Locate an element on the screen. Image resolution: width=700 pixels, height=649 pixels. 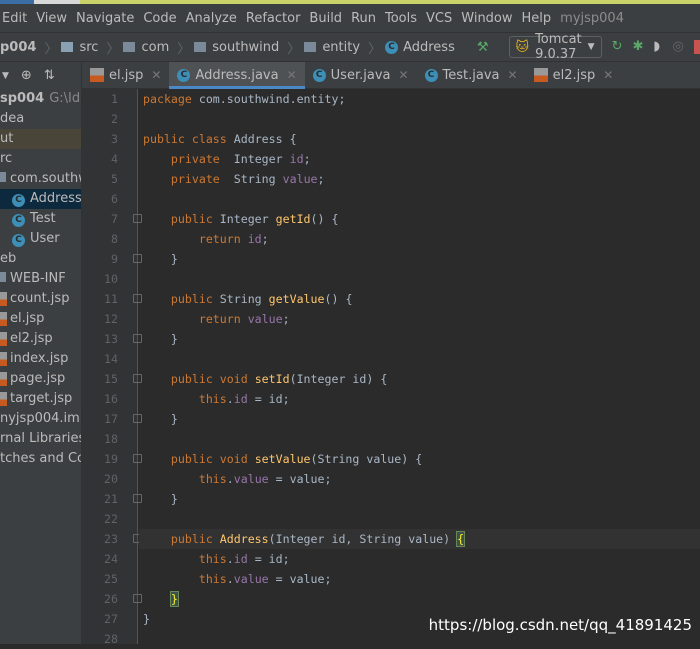
code-line: } is located at coordinates (161, 599).